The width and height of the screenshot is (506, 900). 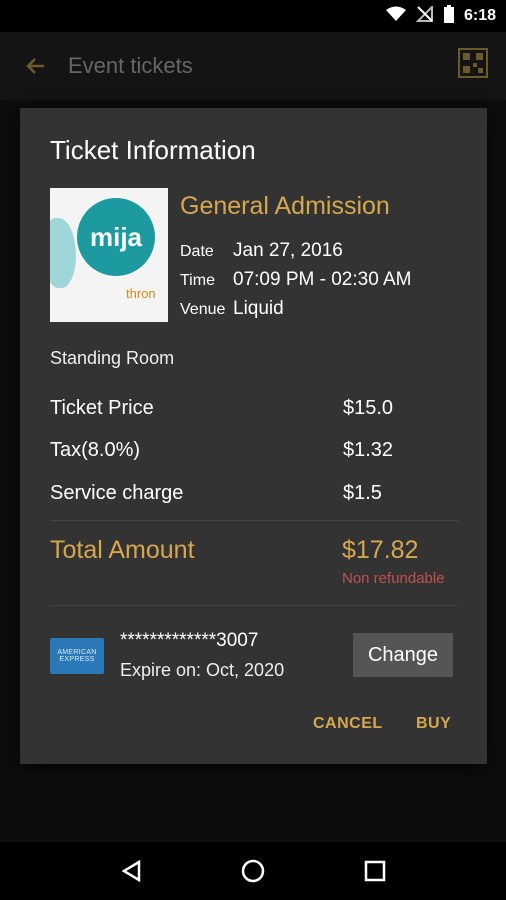 What do you see at coordinates (197, 251) in the screenshot?
I see `date-label: Date` at bounding box center [197, 251].